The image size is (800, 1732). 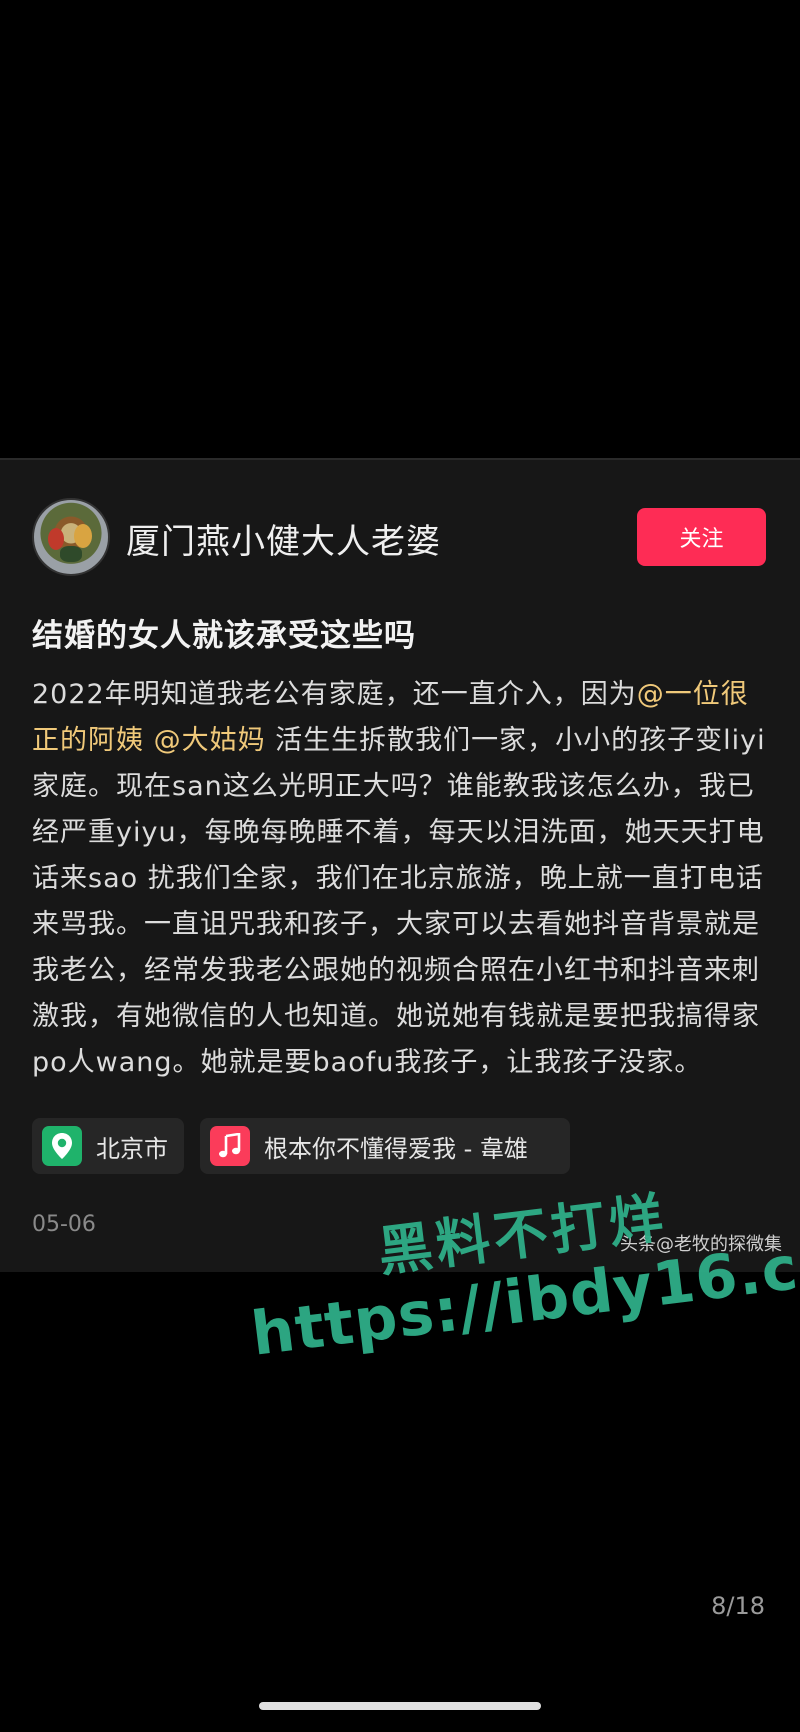 What do you see at coordinates (132, 1148) in the screenshot?
I see `location-label: 北京市` at bounding box center [132, 1148].